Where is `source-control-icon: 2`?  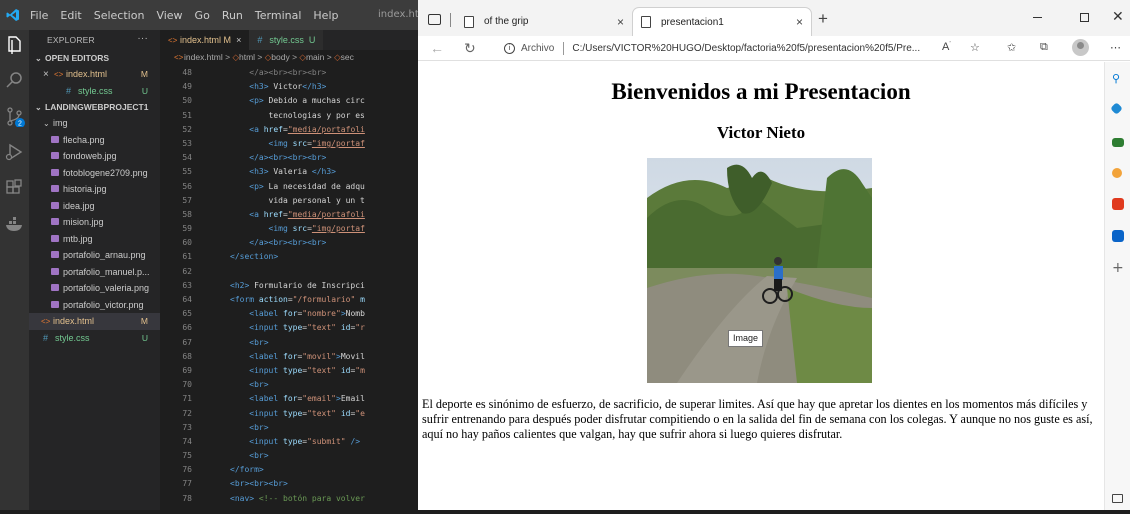
source-control-icon: 2 is located at coordinates (14, 116).